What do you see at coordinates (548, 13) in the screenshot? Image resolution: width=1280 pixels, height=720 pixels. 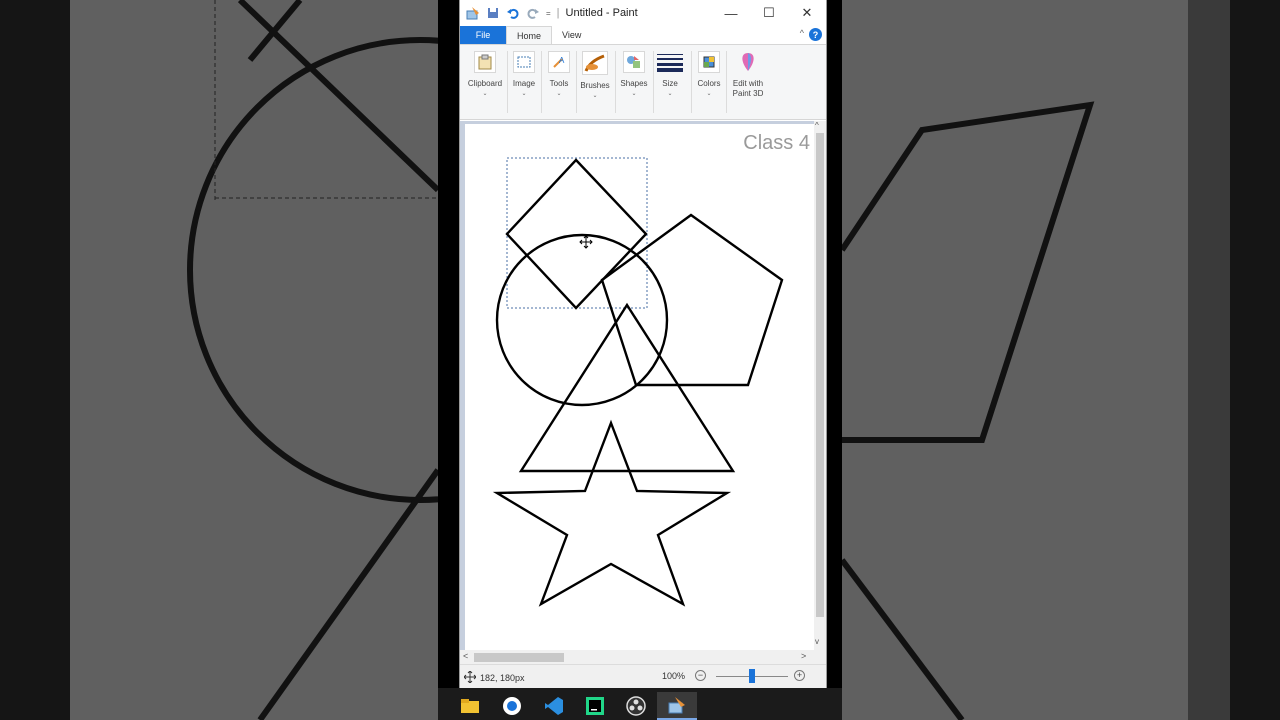 I see `customize-toolbar-chevron: =` at bounding box center [548, 13].